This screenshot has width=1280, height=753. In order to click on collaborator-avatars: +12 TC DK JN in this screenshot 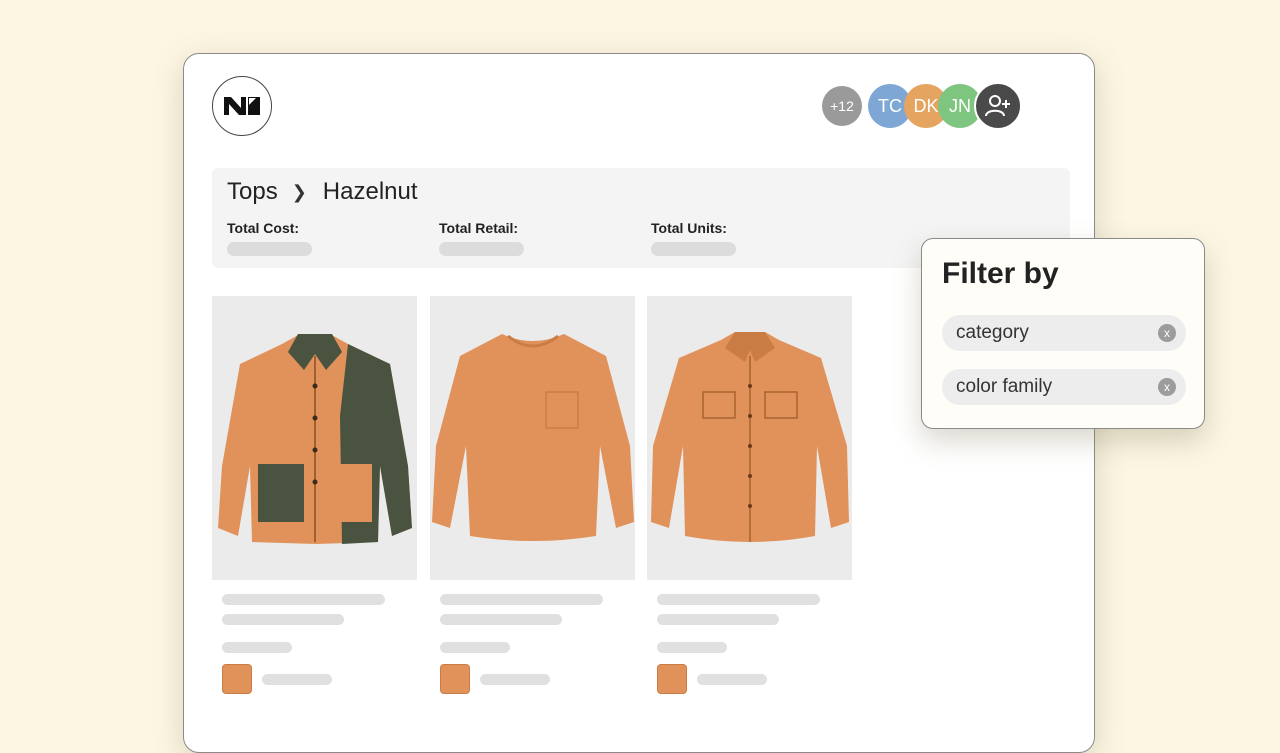, I will do `click(942, 106)`.